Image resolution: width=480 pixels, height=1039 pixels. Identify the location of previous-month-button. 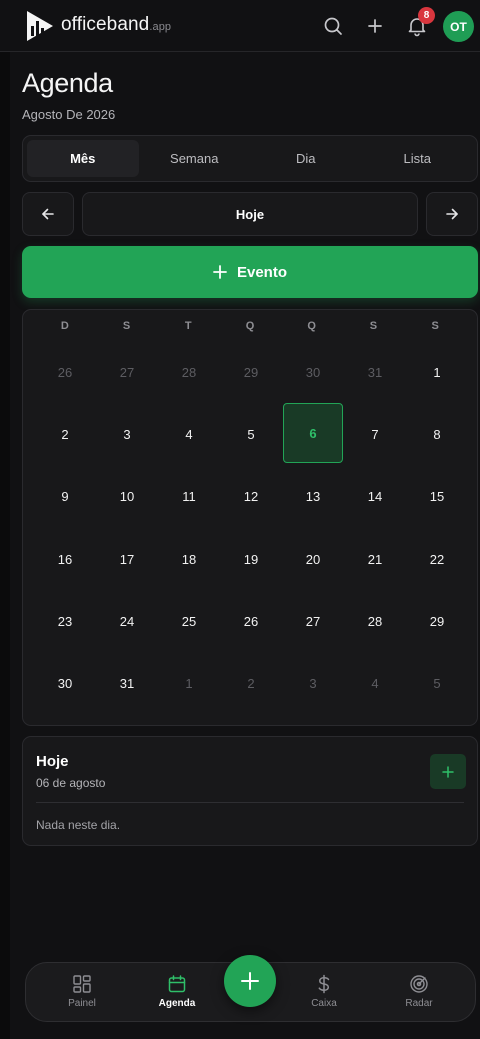
(48, 214).